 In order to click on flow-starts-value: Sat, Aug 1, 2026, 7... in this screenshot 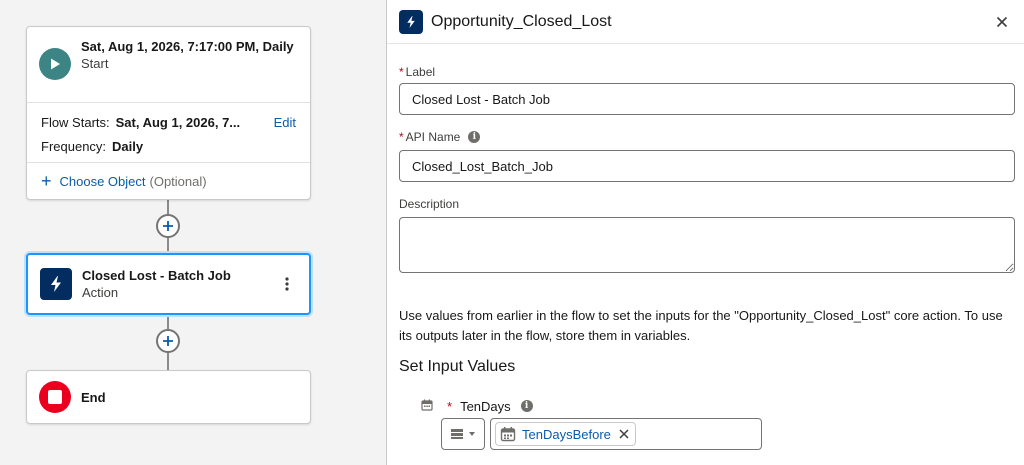, I will do `click(178, 122)`.